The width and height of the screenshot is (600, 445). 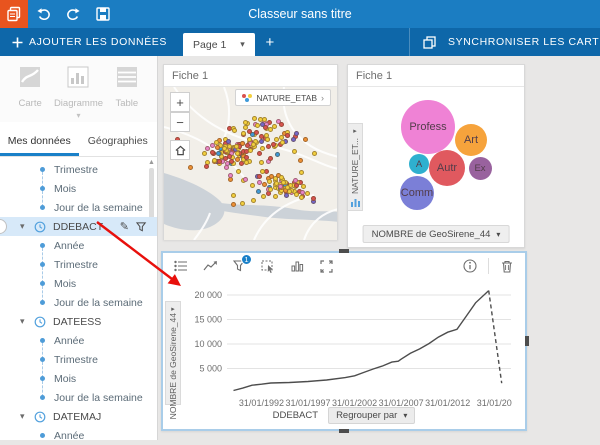 I want to click on bubble-ex: Ex, so click(x=480, y=168).